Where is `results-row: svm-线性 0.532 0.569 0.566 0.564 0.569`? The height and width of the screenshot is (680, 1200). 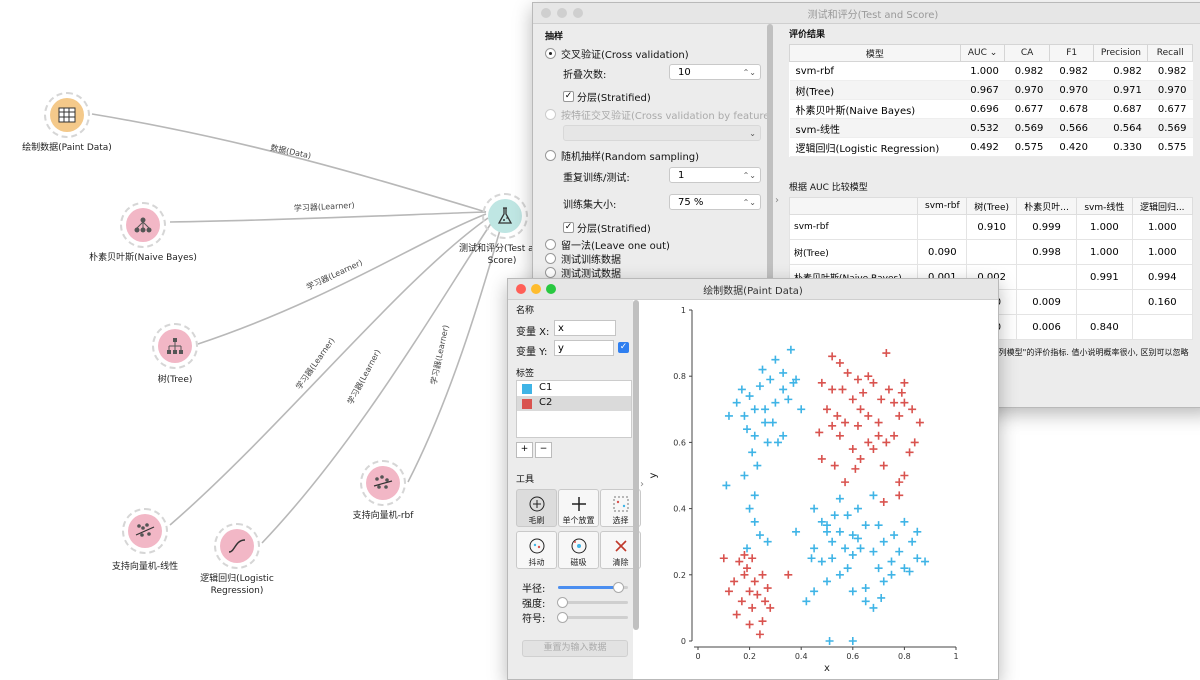 results-row: svm-线性 0.532 0.569 0.566 0.564 0.569 is located at coordinates (991, 128).